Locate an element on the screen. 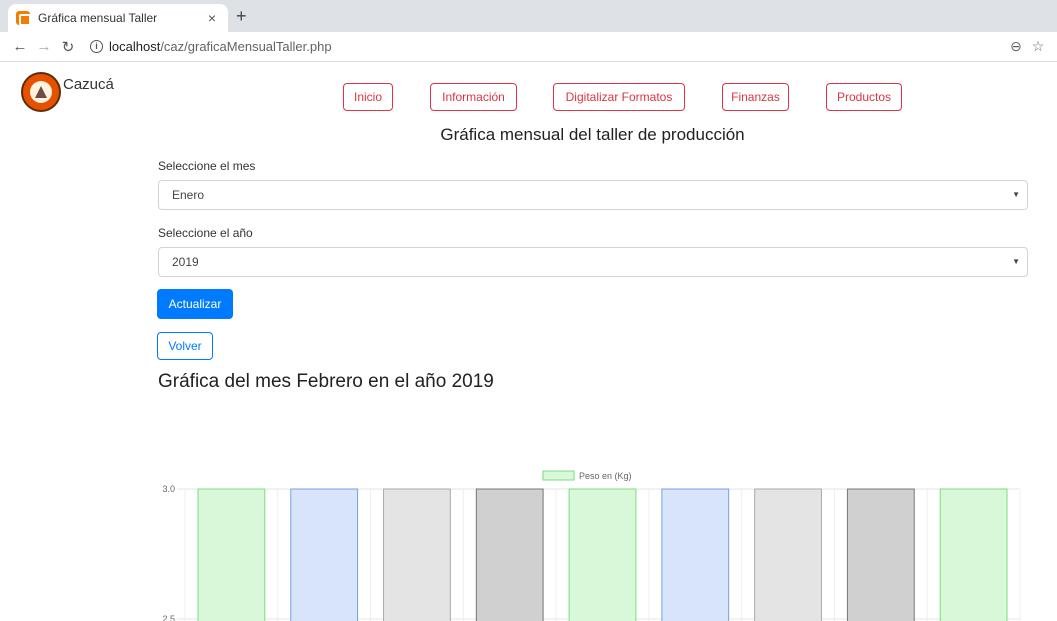 This screenshot has height=621, width=1057. xampp-favicon-icon is located at coordinates (23, 18).